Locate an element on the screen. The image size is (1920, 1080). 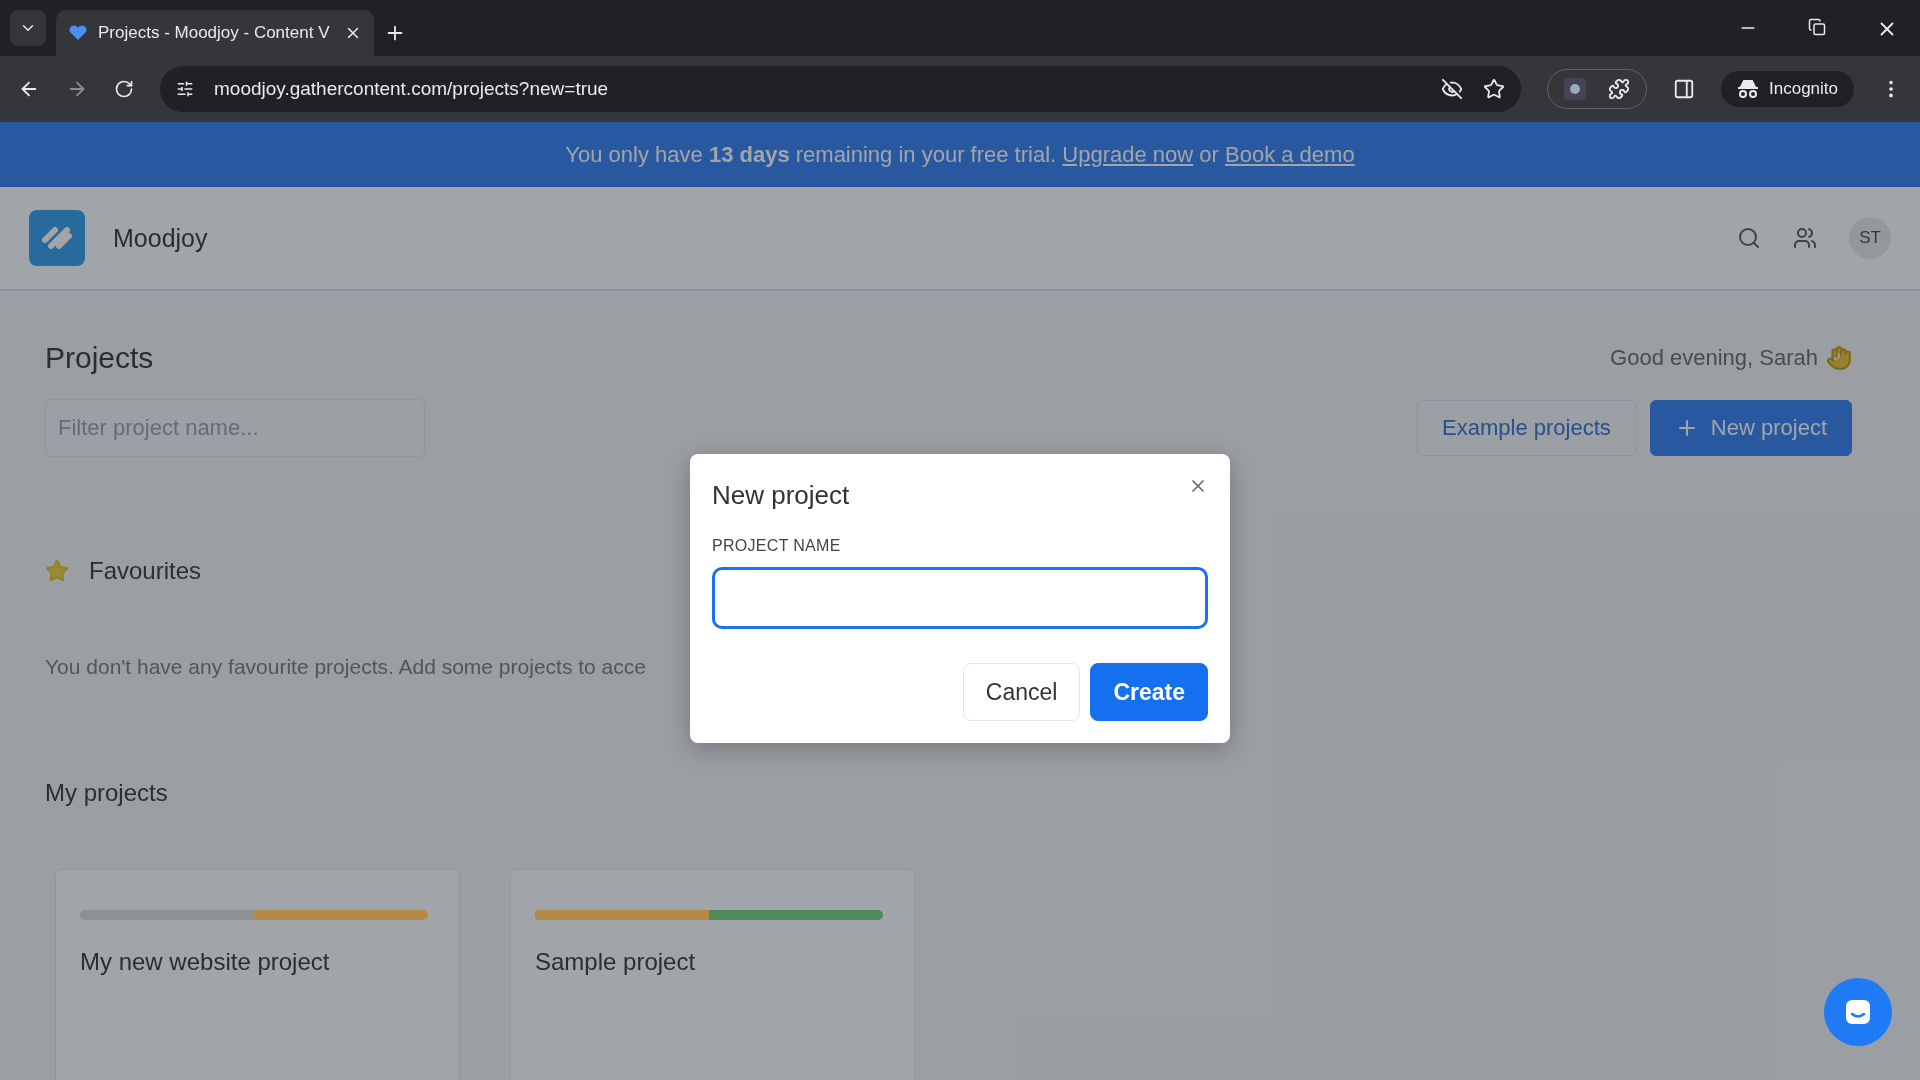
cancel-button: Cancel is located at coordinates (1021, 692).